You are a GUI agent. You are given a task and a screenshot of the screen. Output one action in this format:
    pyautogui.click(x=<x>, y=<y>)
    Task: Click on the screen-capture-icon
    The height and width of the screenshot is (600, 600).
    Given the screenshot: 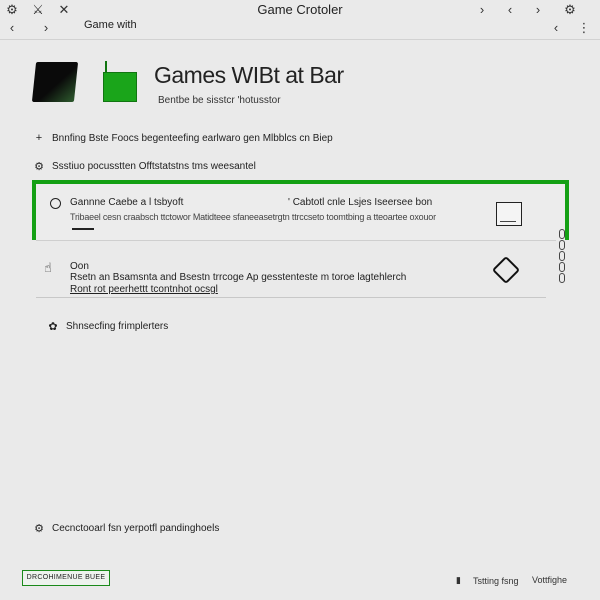 What is the action you would take?
    pyautogui.click(x=509, y=214)
    